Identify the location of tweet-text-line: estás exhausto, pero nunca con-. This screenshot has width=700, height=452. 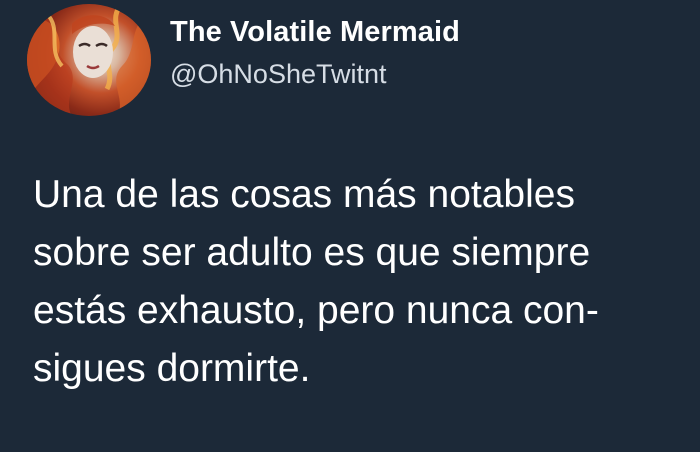
(316, 310).